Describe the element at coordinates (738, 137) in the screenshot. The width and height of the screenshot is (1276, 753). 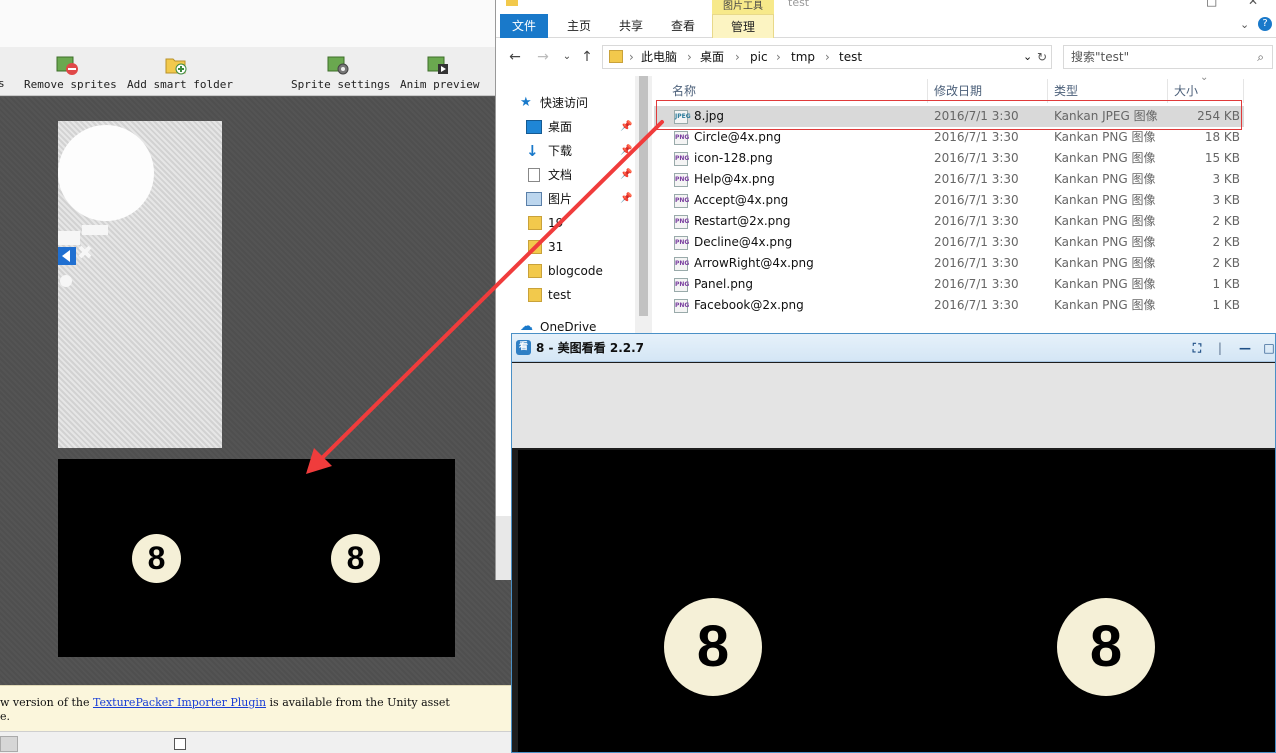
I see `file-name: Circle@4x.png` at that location.